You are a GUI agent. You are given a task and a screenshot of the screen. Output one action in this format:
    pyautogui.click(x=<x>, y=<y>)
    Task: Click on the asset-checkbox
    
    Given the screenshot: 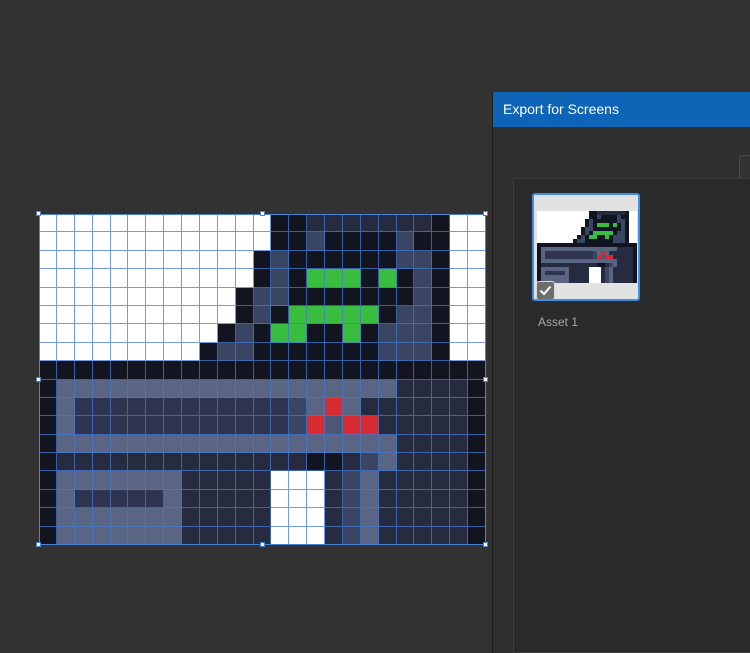 What is the action you would take?
    pyautogui.click(x=545, y=290)
    